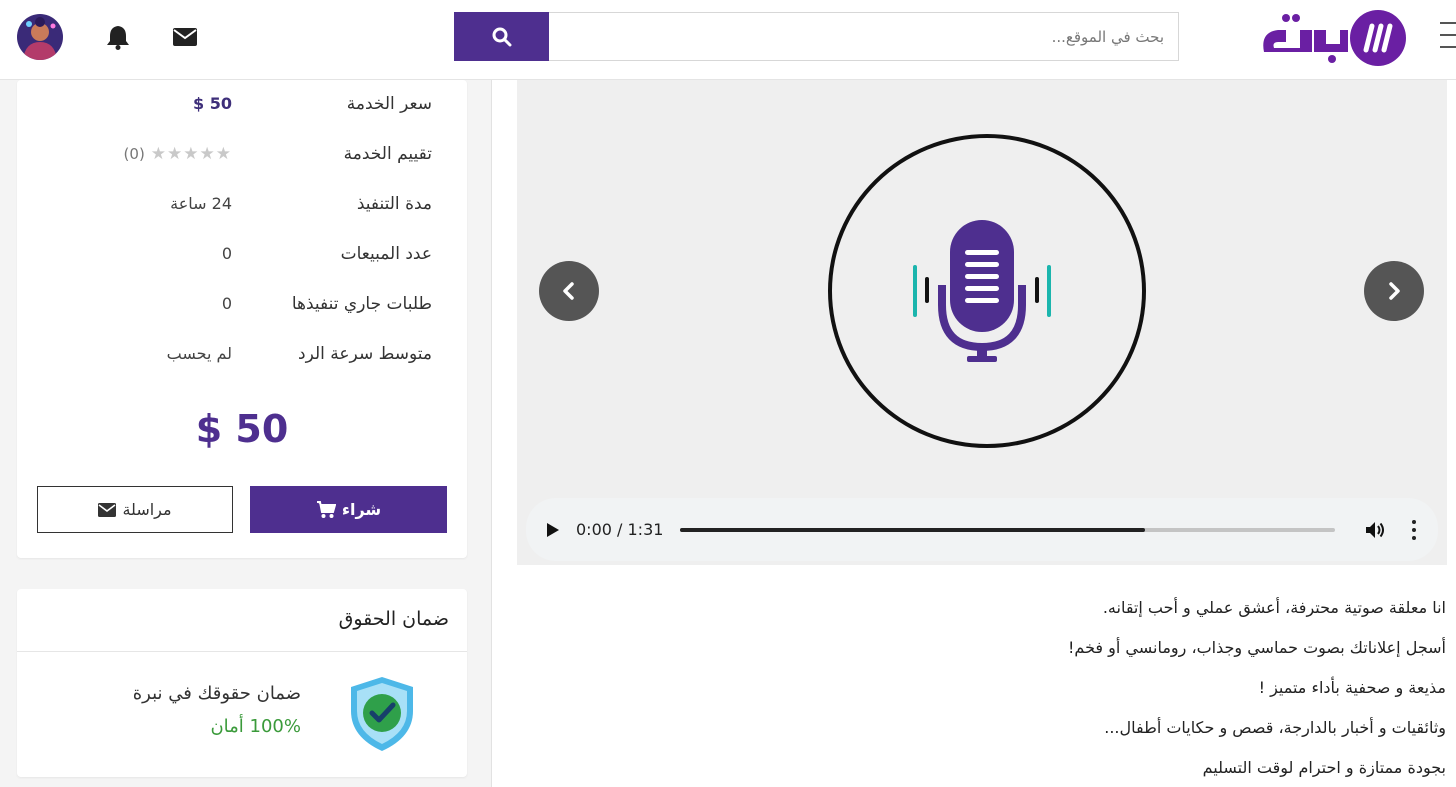 This screenshot has height=787, width=1456. I want to click on site-logo, so click(1332, 37).